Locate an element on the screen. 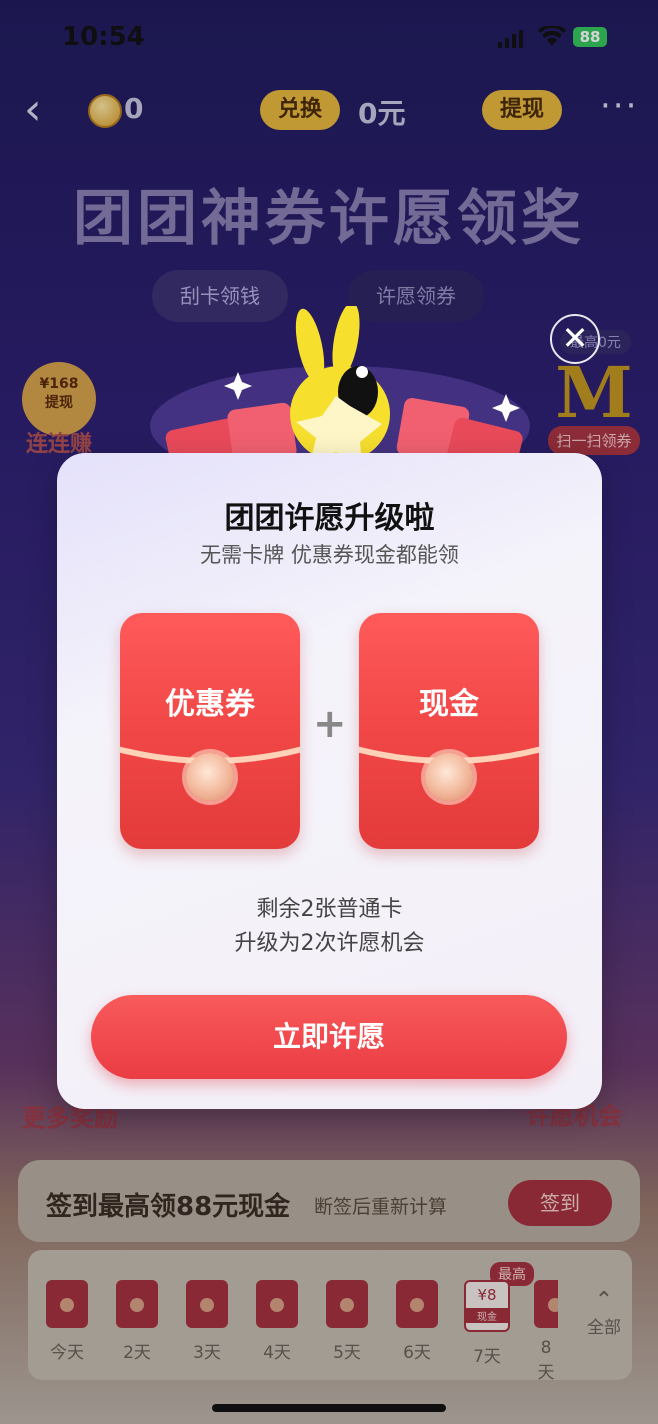 The width and height of the screenshot is (658, 1424). modal-title: 团团许愿升级啦 is located at coordinates (329, 518).